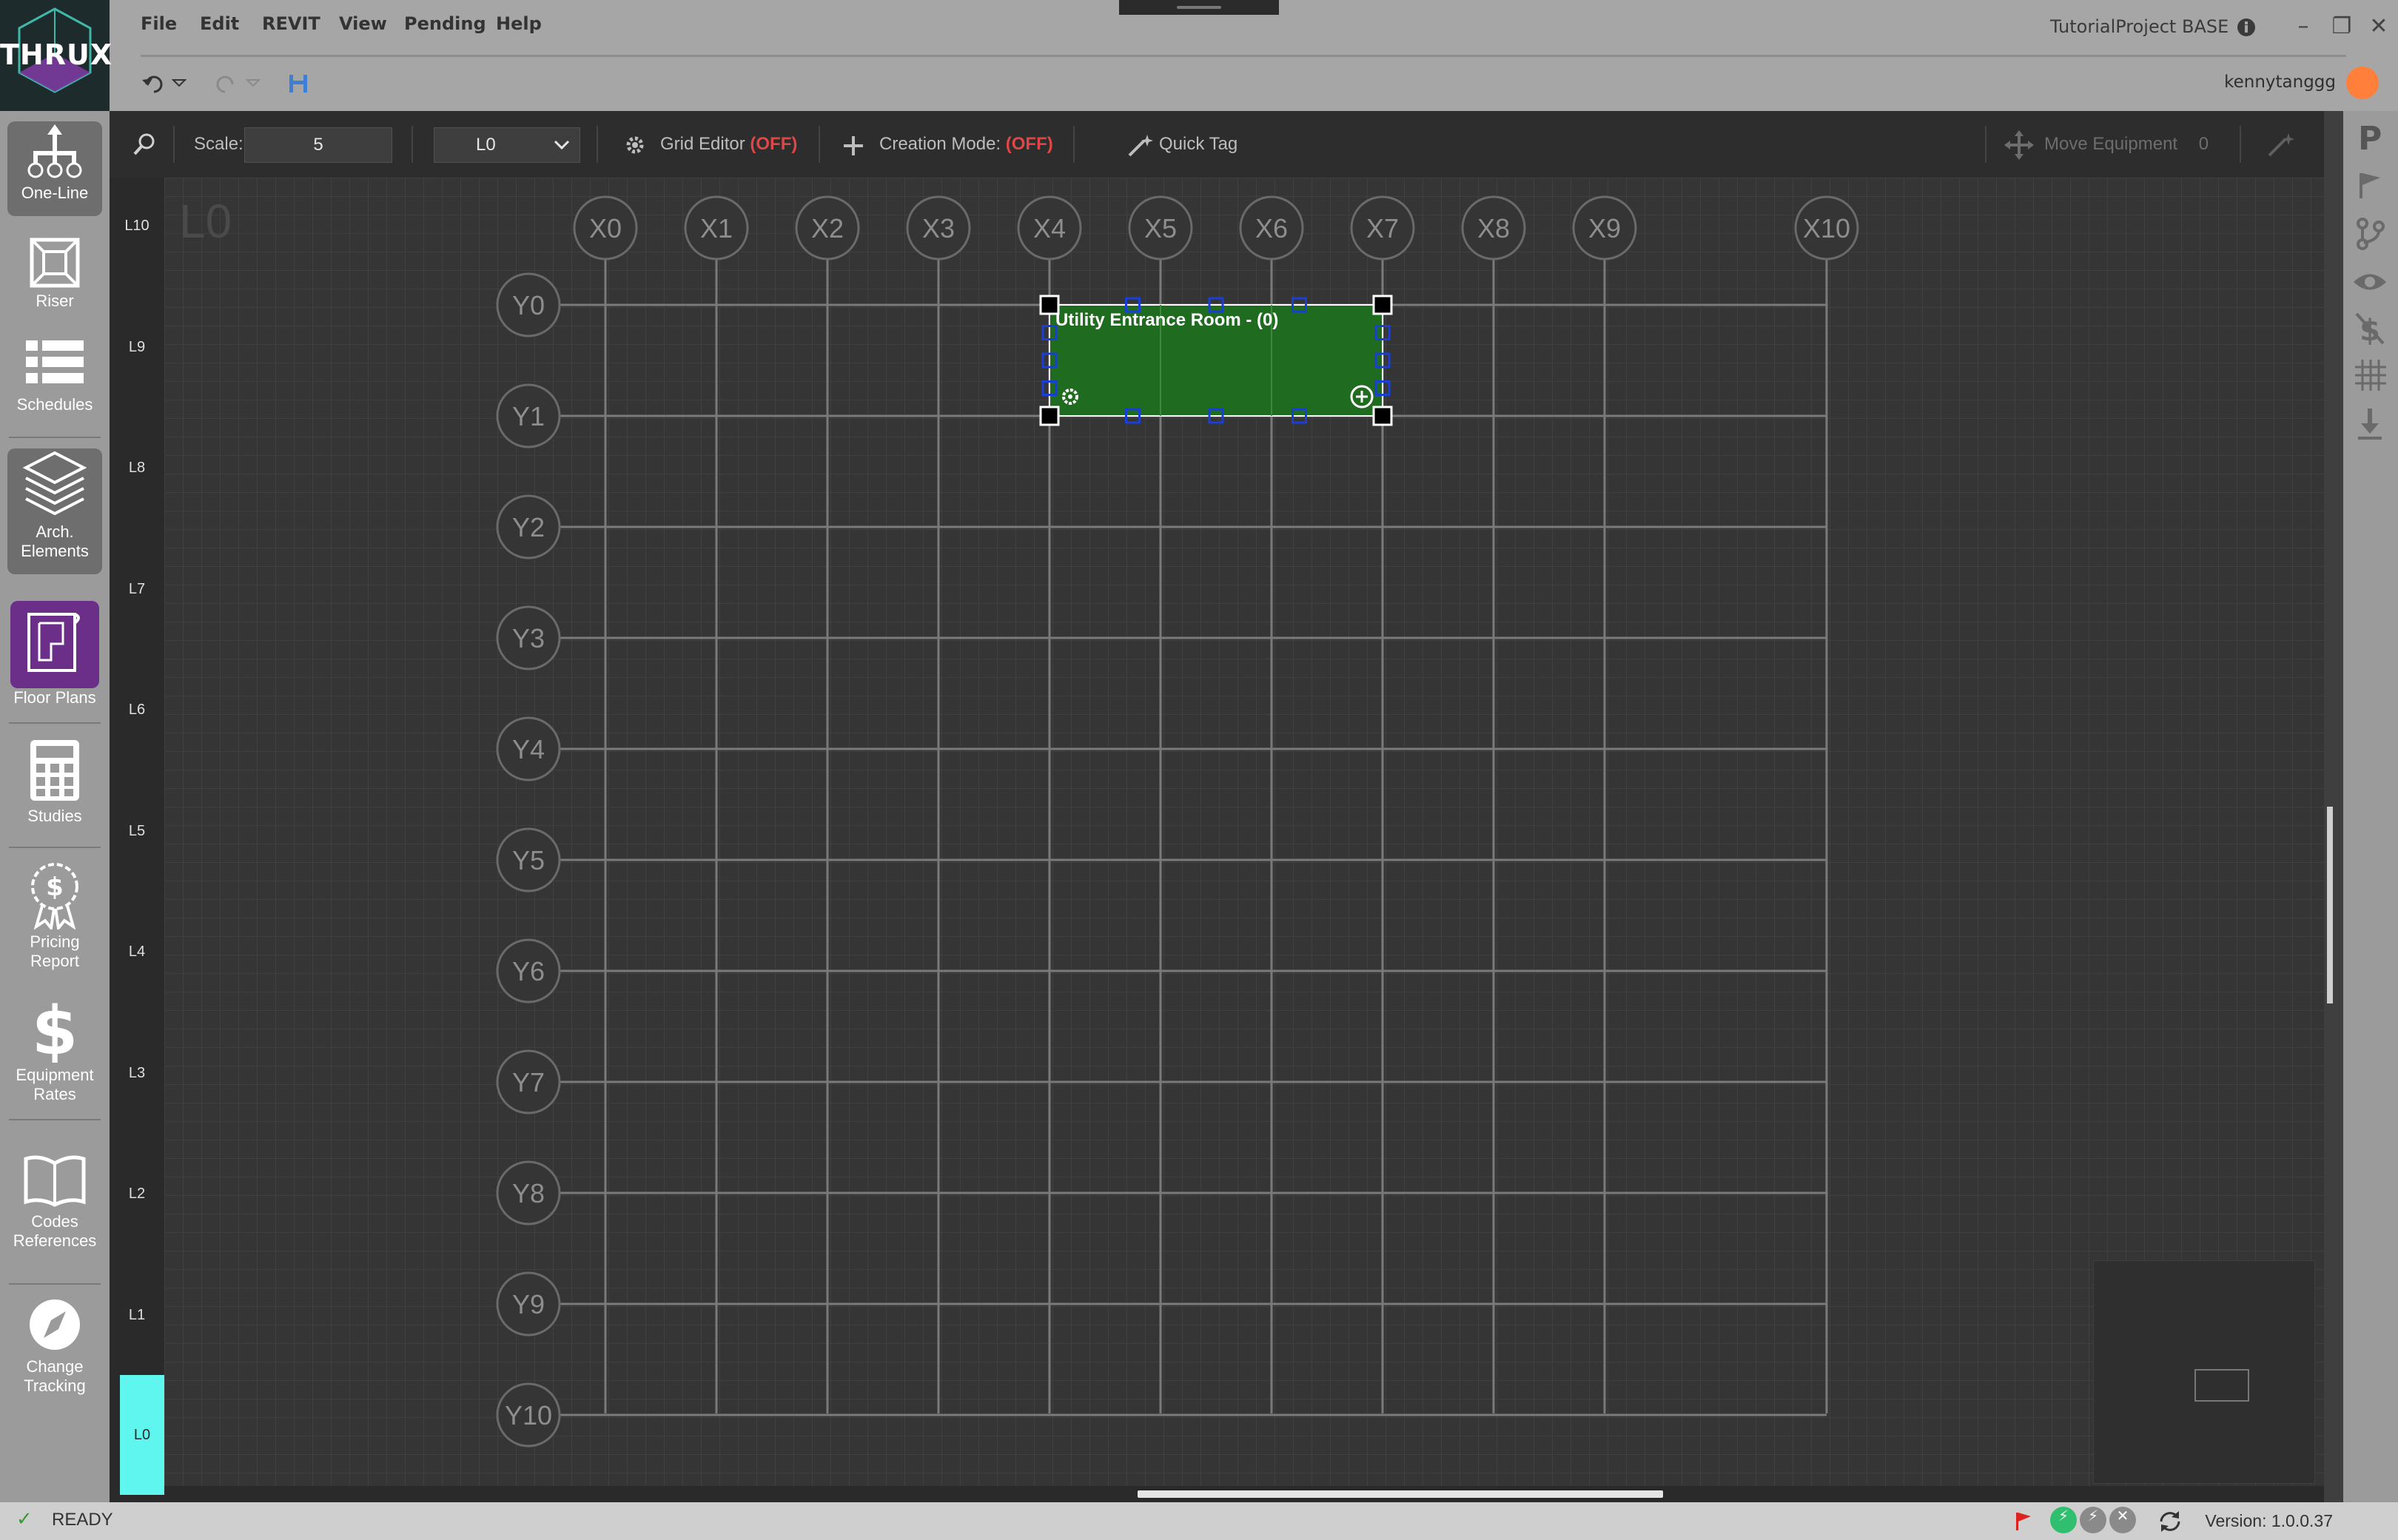 The width and height of the screenshot is (2398, 1540). I want to click on grid-bubble-label: X0, so click(605, 228).